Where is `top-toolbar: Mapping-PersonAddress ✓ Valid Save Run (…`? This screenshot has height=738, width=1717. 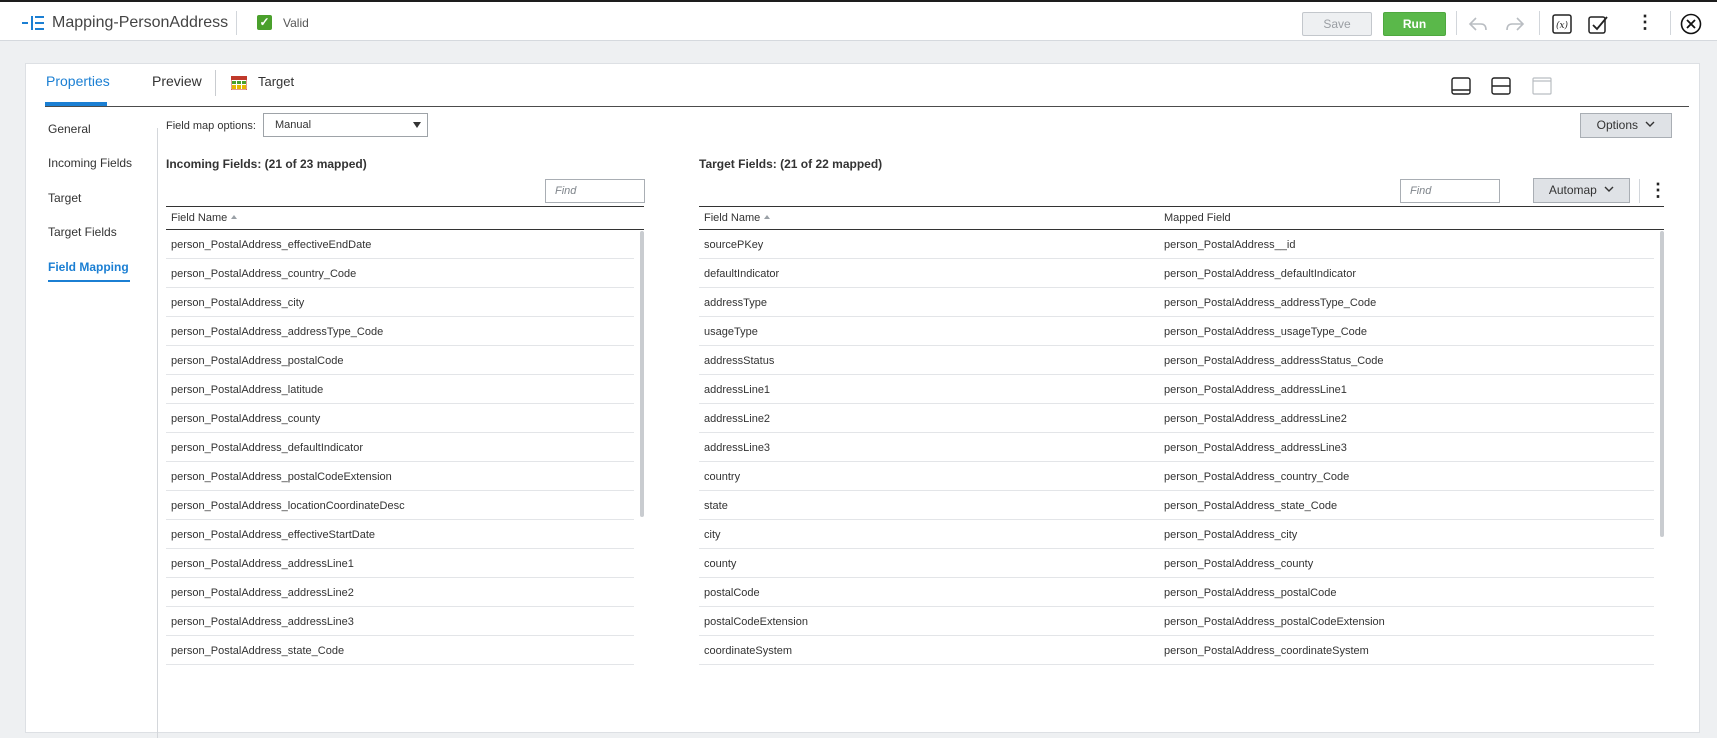 top-toolbar: Mapping-PersonAddress ✓ Valid Save Run (… is located at coordinates (858, 20).